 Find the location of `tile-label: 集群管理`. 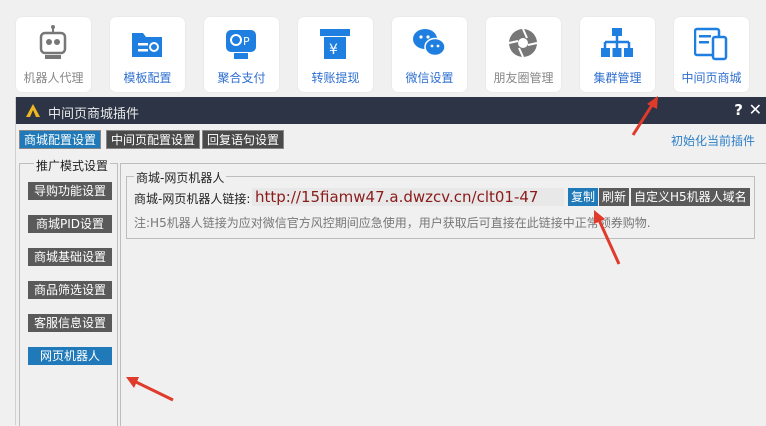

tile-label: 集群管理 is located at coordinates (617, 78).